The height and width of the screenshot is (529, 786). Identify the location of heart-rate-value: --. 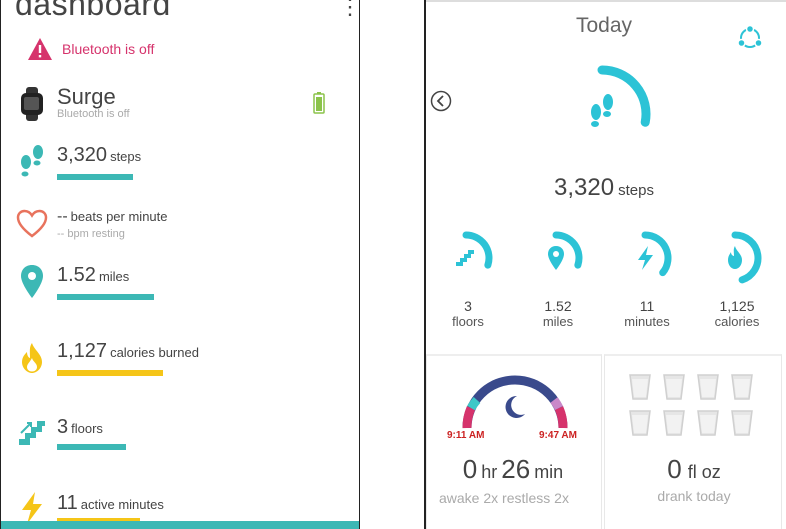
(62, 216).